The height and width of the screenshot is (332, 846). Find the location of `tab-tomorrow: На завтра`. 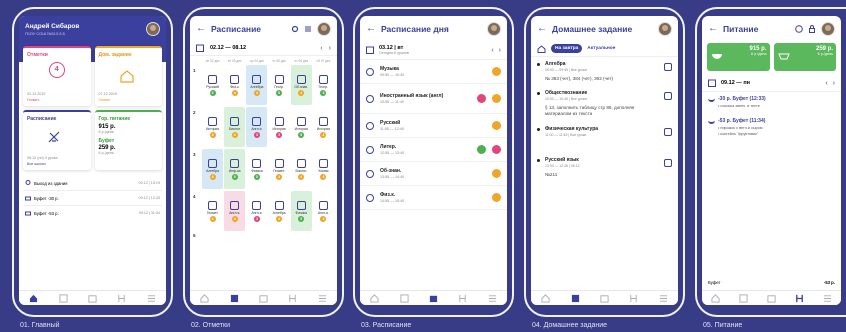

tab-tomorrow: На завтра is located at coordinates (567, 48).